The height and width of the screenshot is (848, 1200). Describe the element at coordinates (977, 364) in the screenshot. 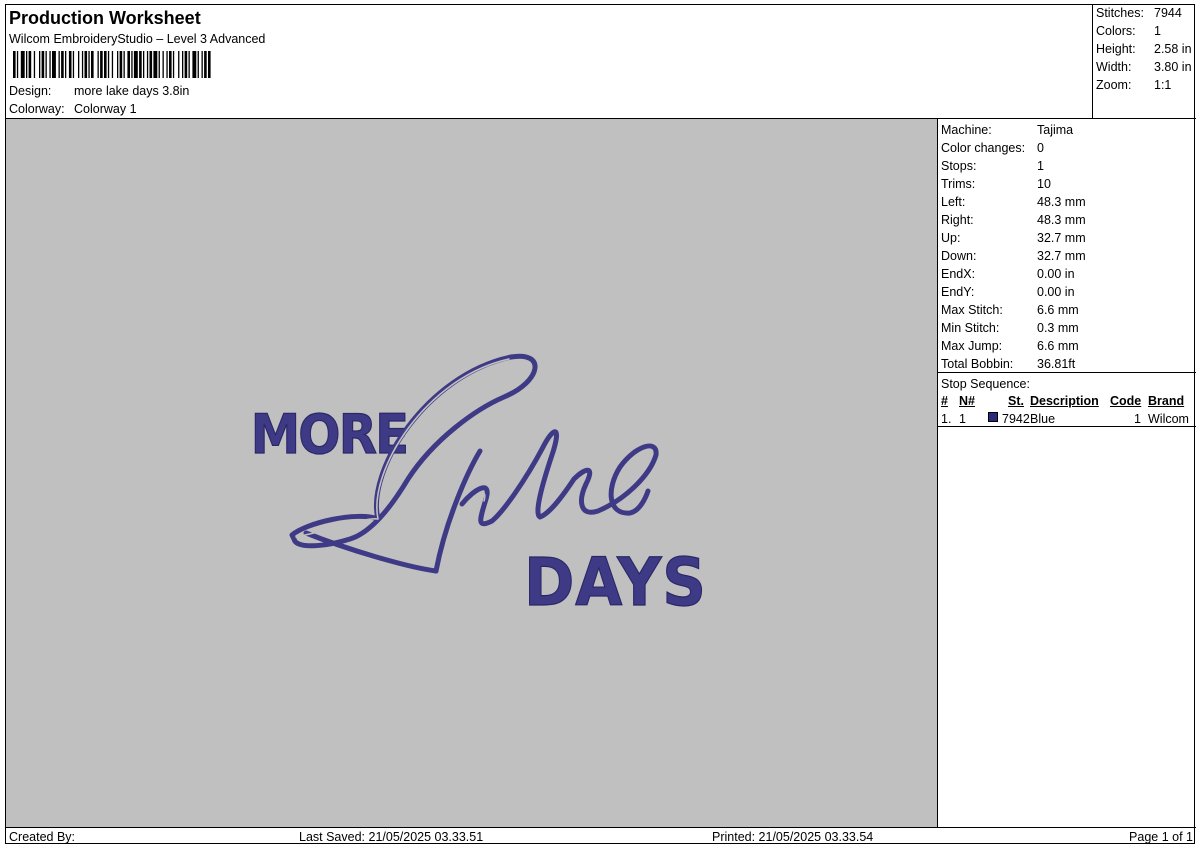

I see `info-label: Total Bobbin:` at that location.